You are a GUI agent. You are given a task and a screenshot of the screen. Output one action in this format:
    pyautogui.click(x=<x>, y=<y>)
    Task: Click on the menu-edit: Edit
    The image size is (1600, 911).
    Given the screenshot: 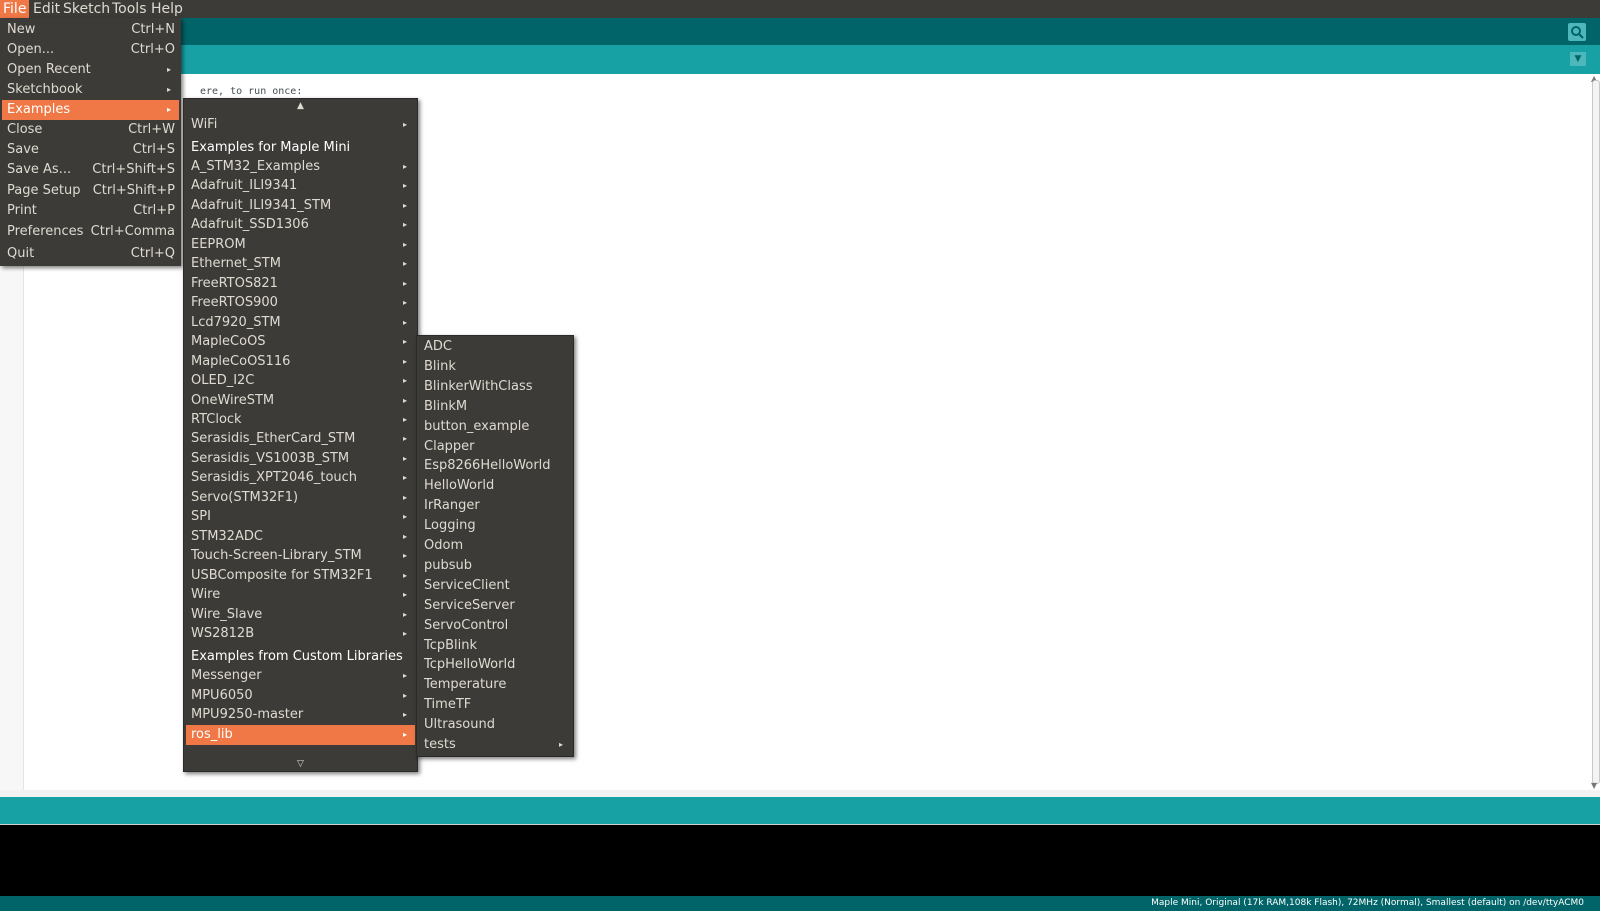 What is the action you would take?
    pyautogui.click(x=46, y=9)
    